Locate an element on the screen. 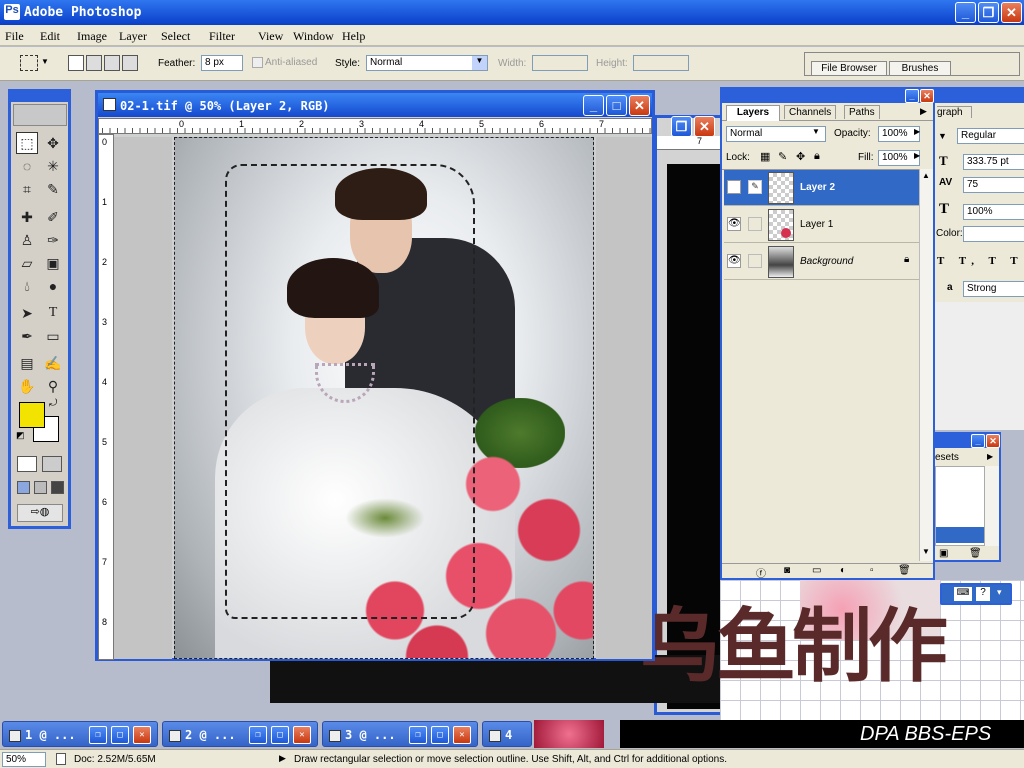 This screenshot has height=768, width=1024. eyedropper-icon: ✍ is located at coordinates (53, 363).